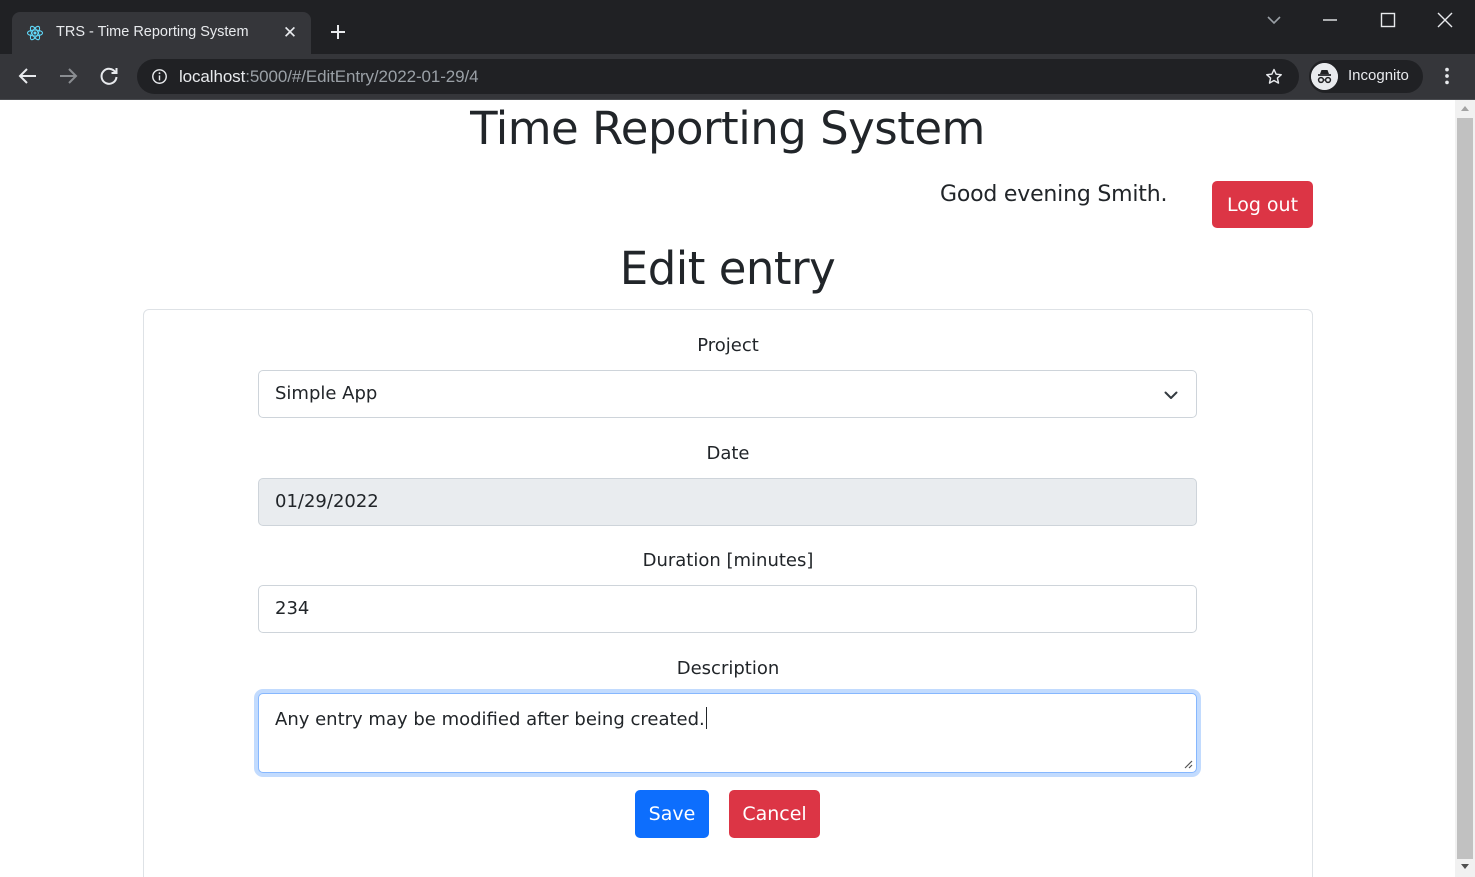 The image size is (1475, 877). I want to click on project-selected-value: Simple App, so click(326, 393).